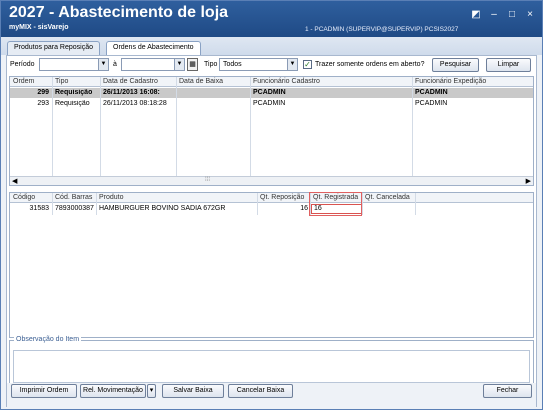  Describe the element at coordinates (153, 64) in the screenshot. I see `periodo-to-picker: ▼` at that location.